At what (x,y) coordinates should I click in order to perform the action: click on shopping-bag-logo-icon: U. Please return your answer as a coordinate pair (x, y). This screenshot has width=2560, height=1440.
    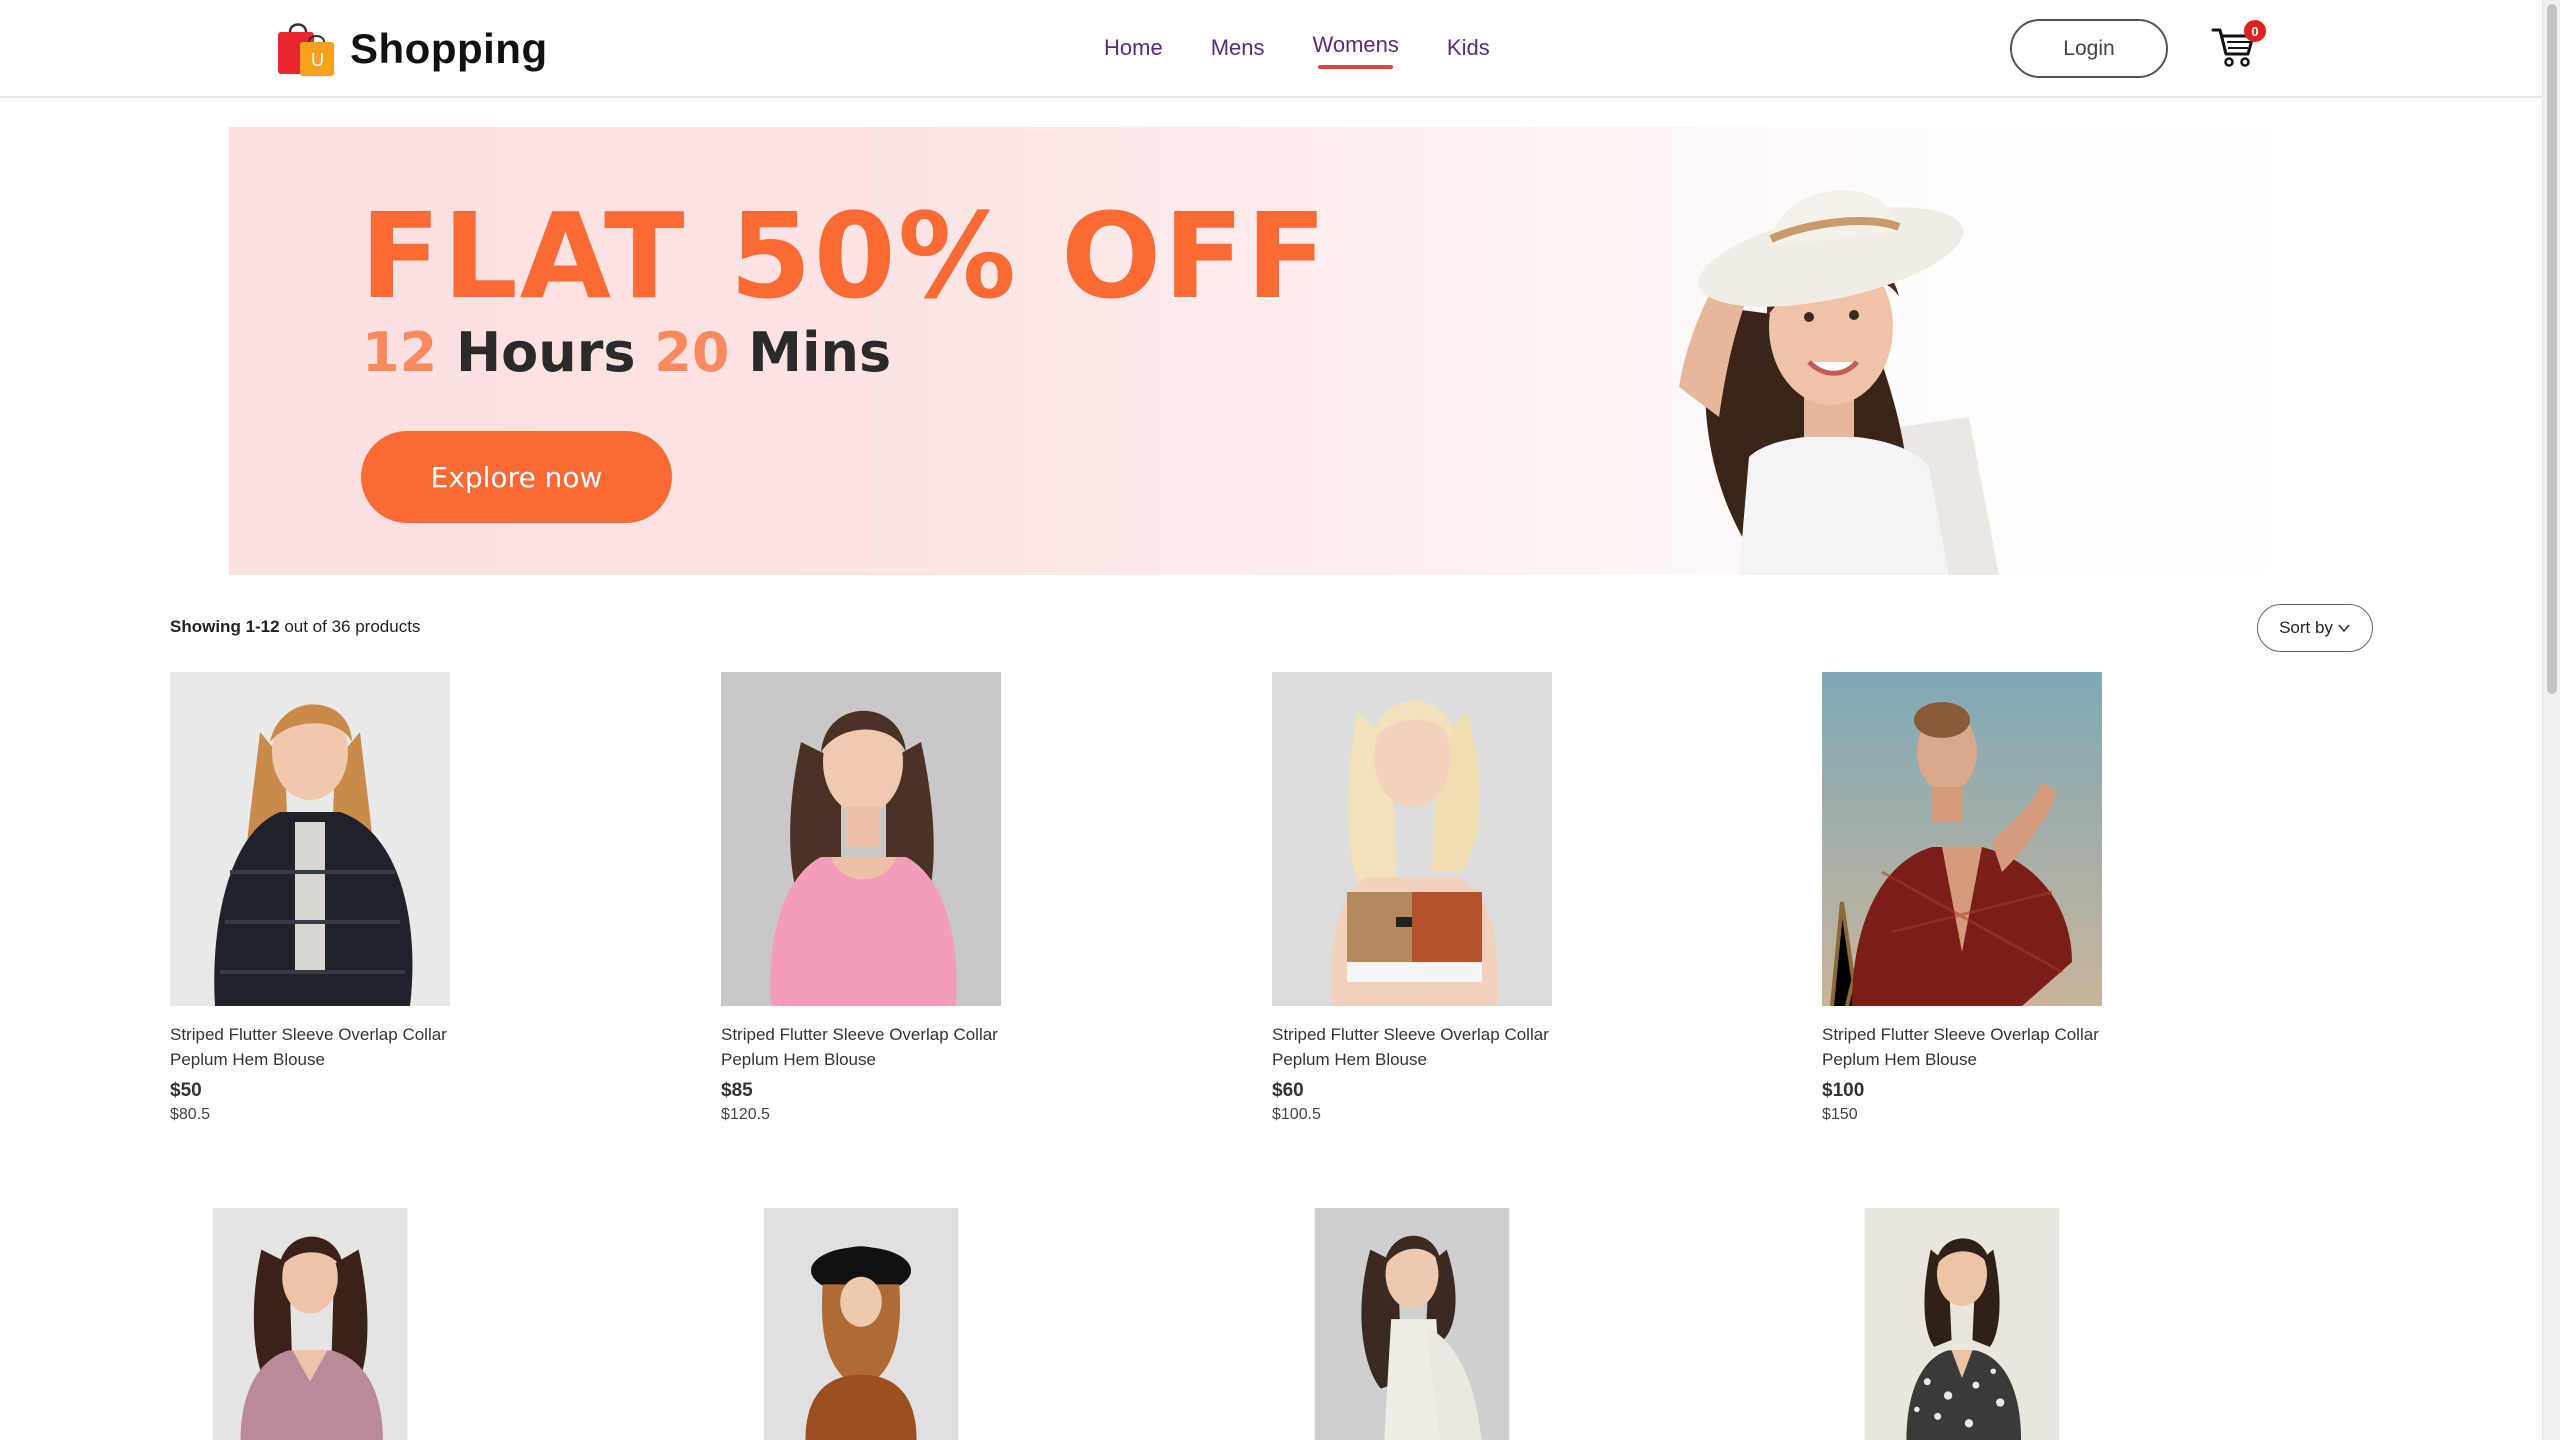
    Looking at the image, I should click on (307, 49).